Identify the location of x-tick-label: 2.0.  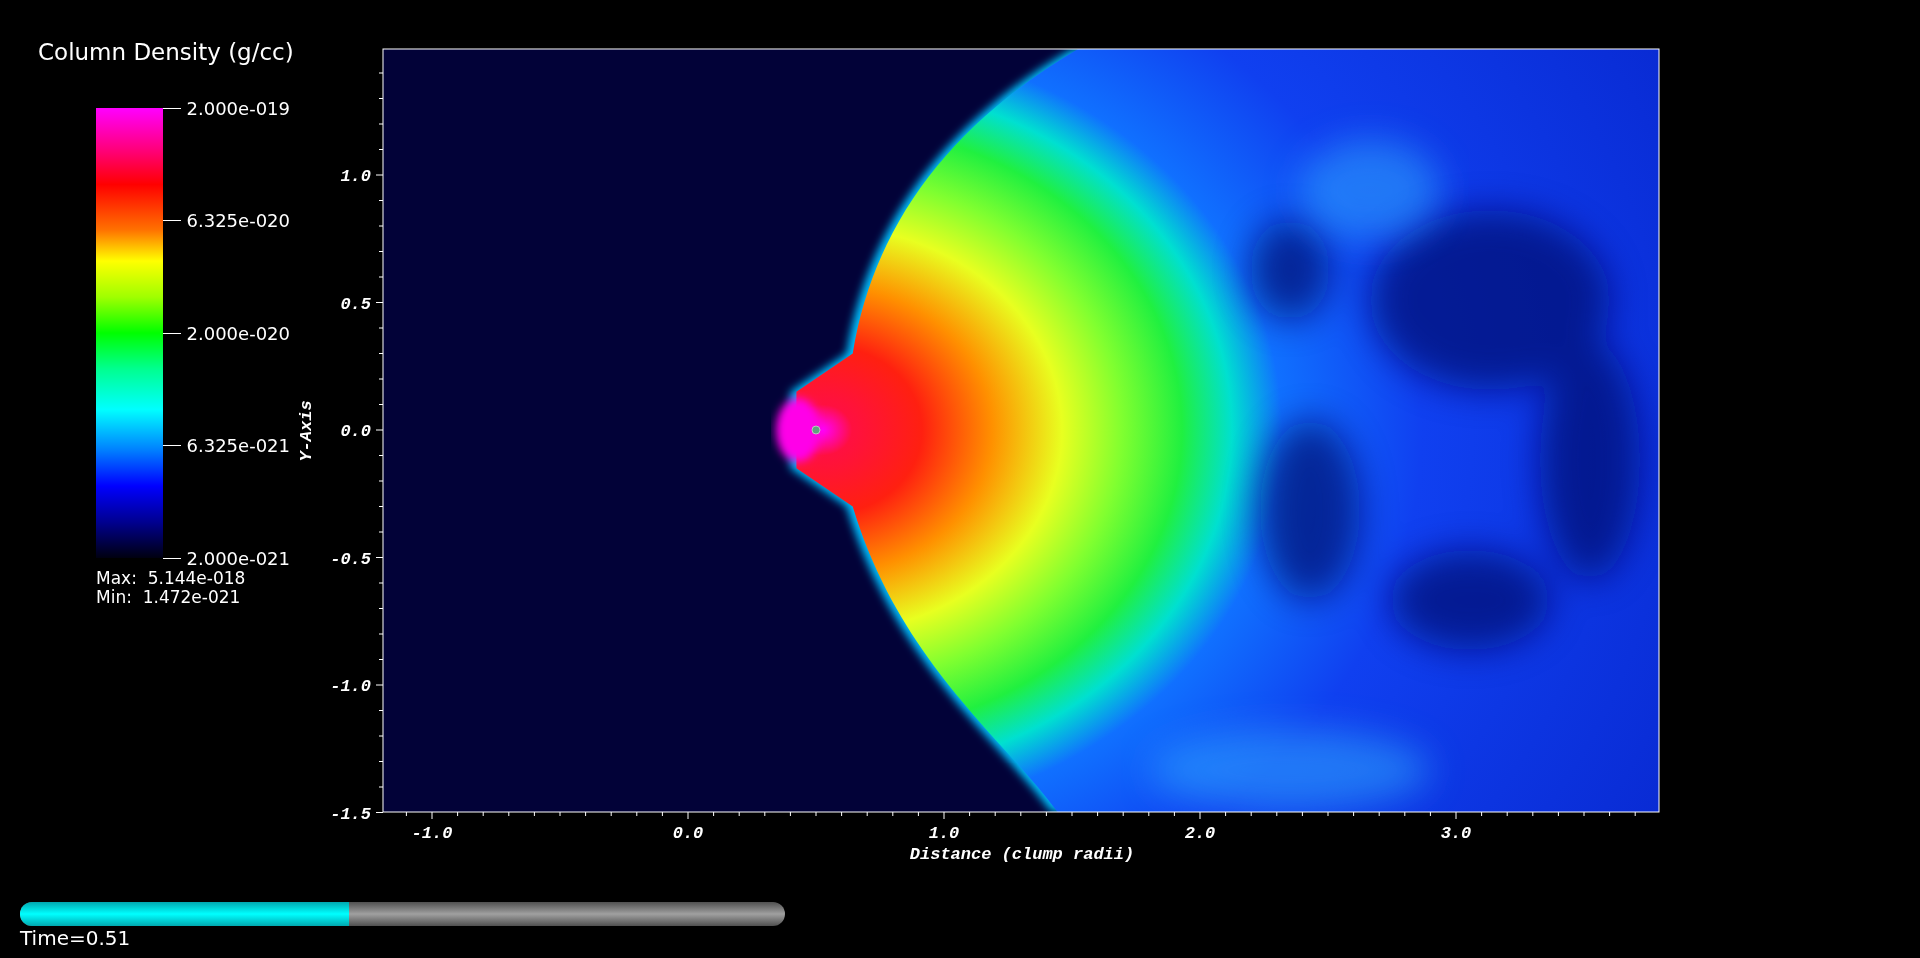
(1200, 833).